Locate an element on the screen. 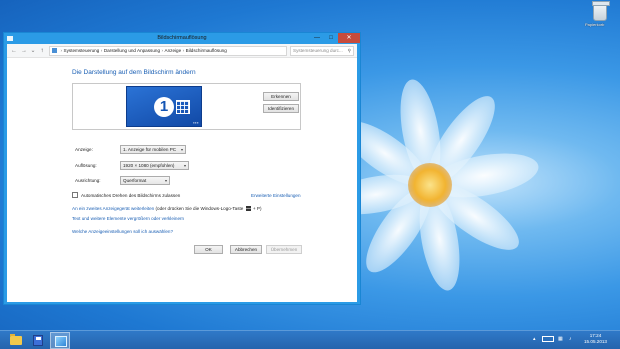  auto-rotate-checkbox is located at coordinates (75, 195).